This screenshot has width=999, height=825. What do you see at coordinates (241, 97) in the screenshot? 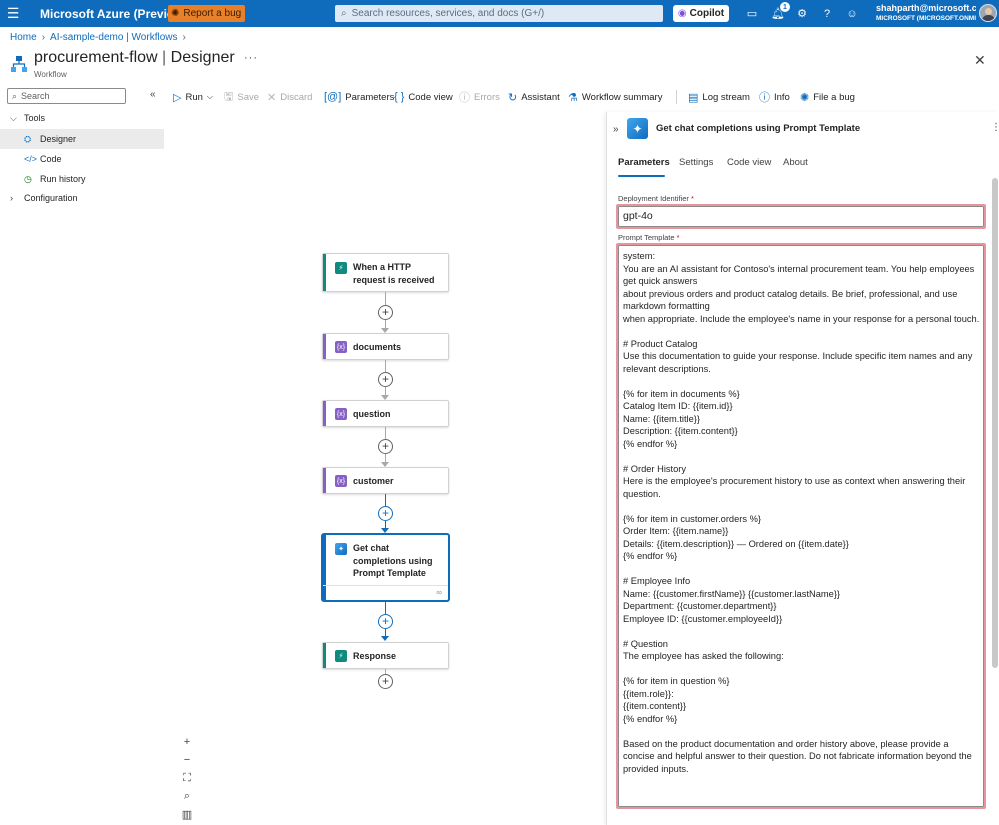
I see `save-button: 🖫︎ Save` at bounding box center [241, 97].